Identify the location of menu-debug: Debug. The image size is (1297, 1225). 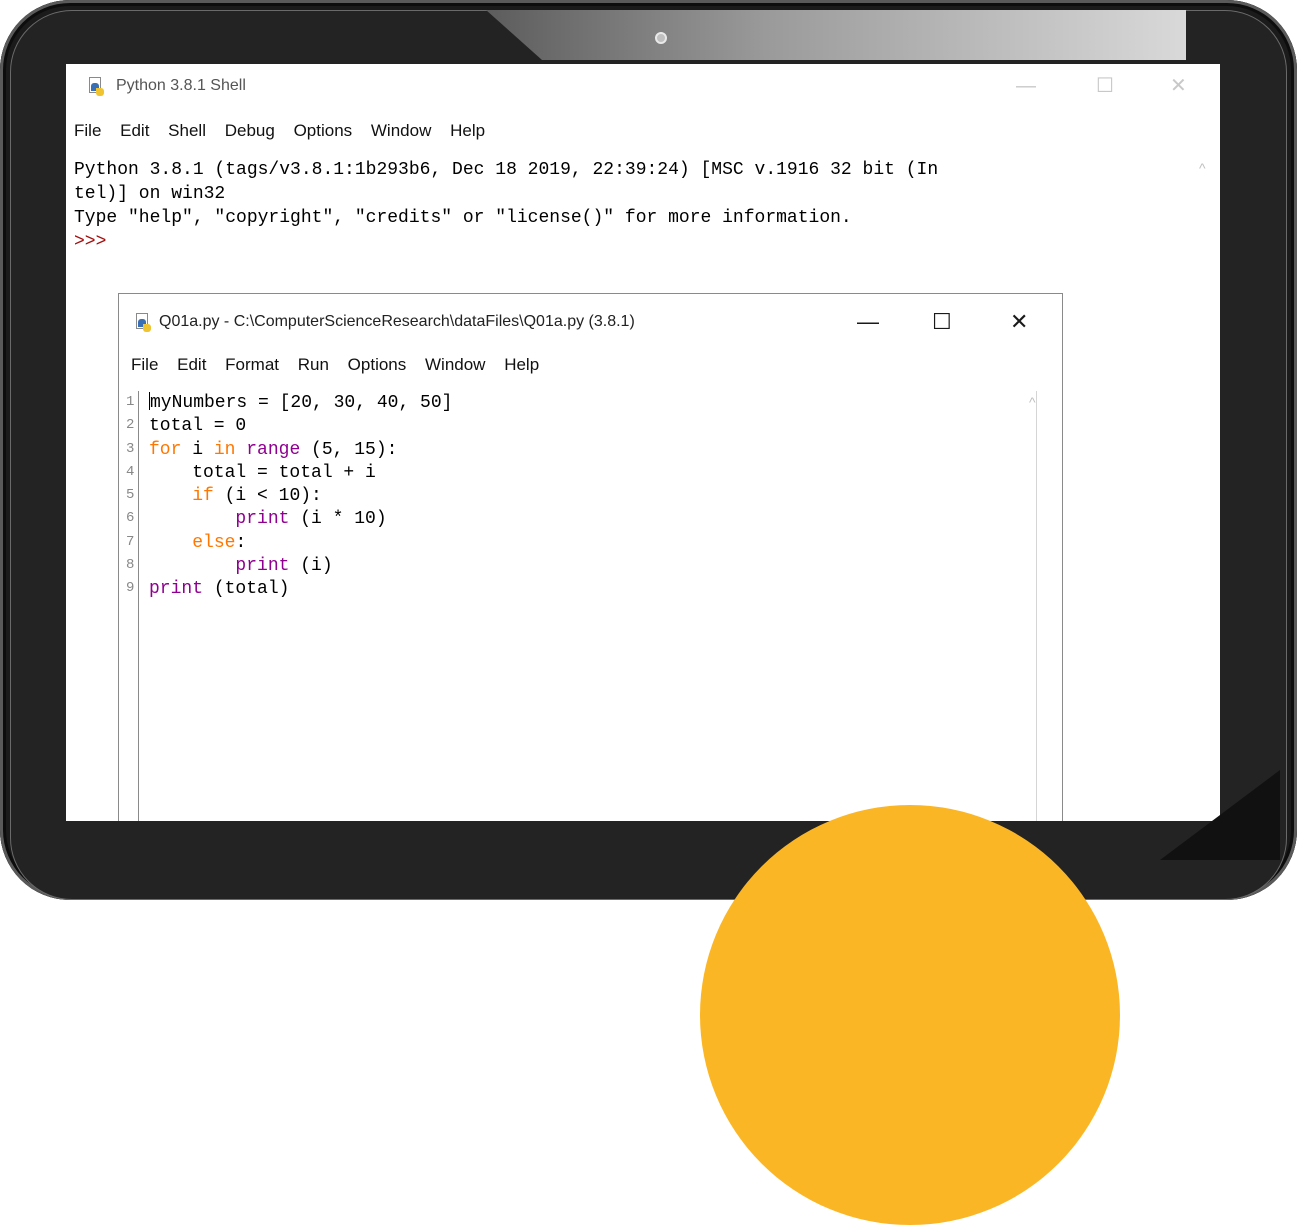
(250, 130).